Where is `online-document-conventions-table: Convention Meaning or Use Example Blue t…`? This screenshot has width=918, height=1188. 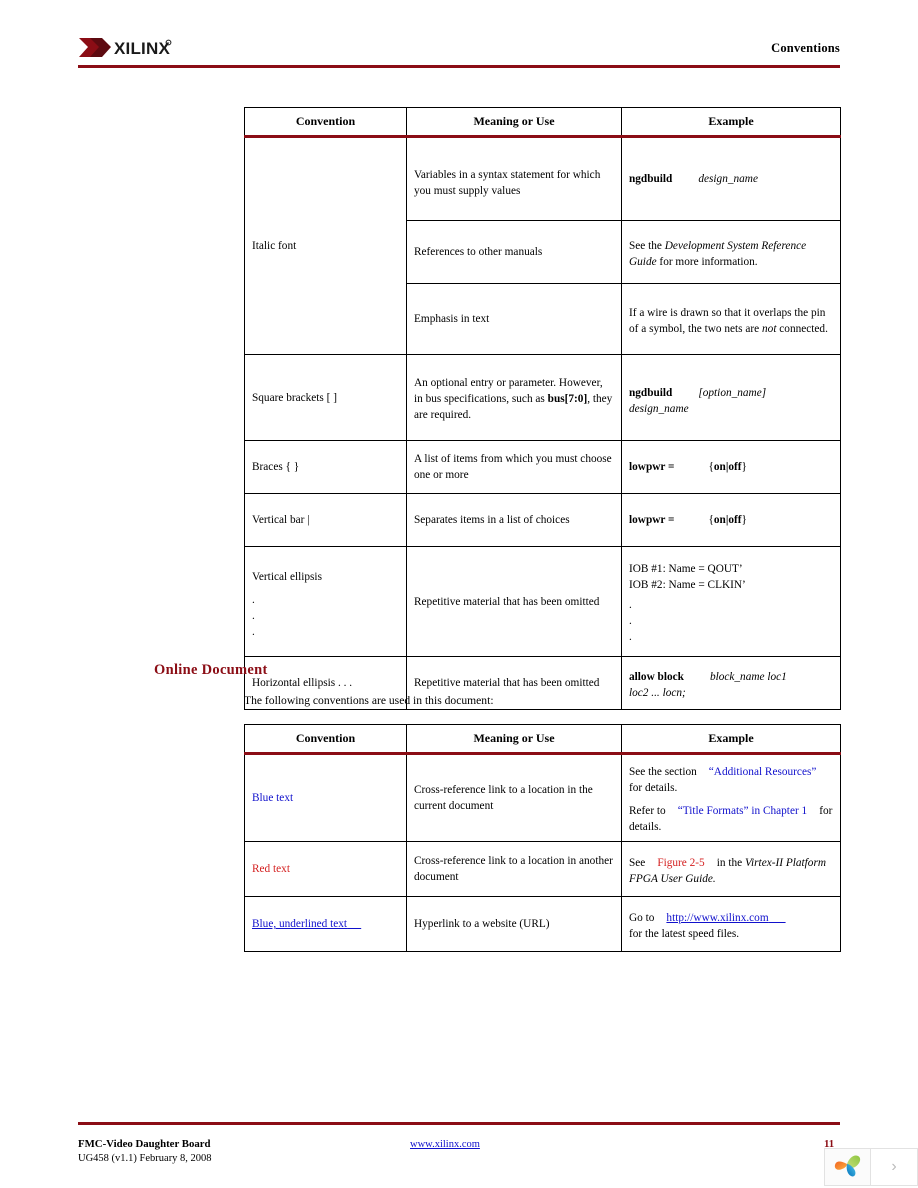 online-document-conventions-table: Convention Meaning or Use Example Blue t… is located at coordinates (542, 838).